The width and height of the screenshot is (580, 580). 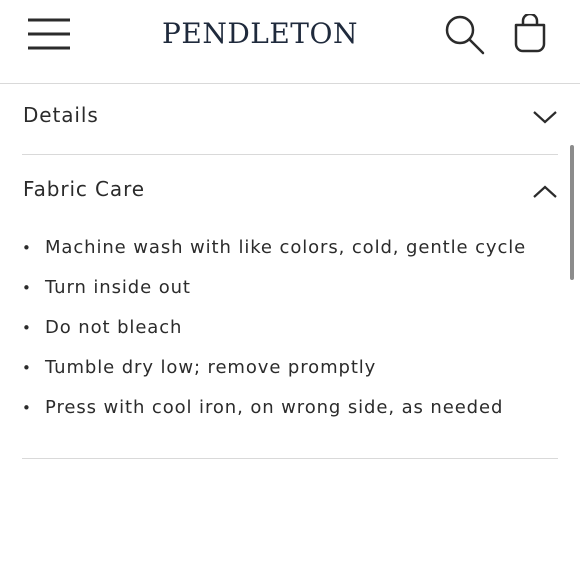 What do you see at coordinates (545, 117) in the screenshot?
I see `chevron-down-icon` at bounding box center [545, 117].